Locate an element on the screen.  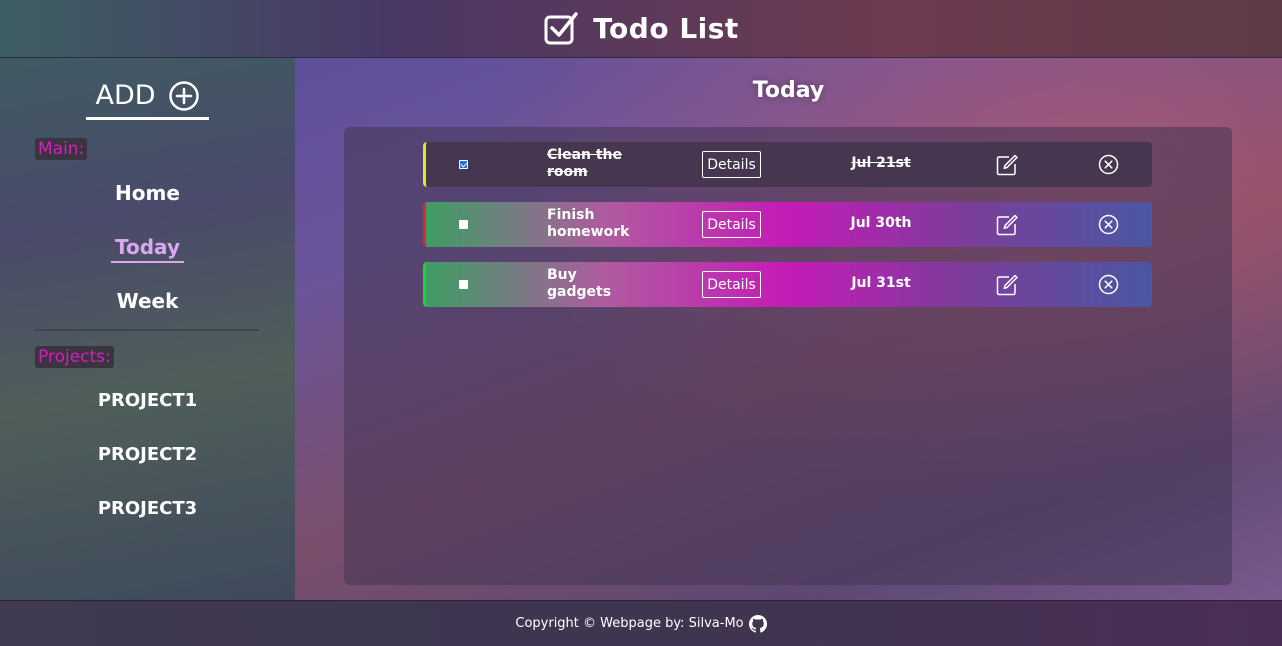
task-row: Finish homework Details Jul 30th is located at coordinates (787, 224).